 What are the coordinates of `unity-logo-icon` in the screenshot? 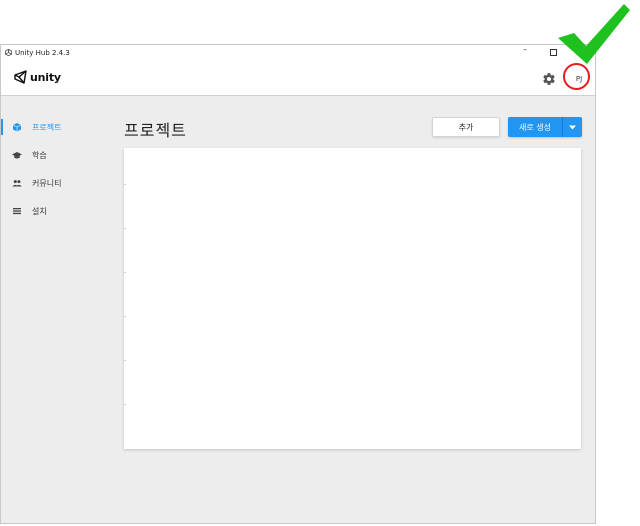 It's located at (20, 77).